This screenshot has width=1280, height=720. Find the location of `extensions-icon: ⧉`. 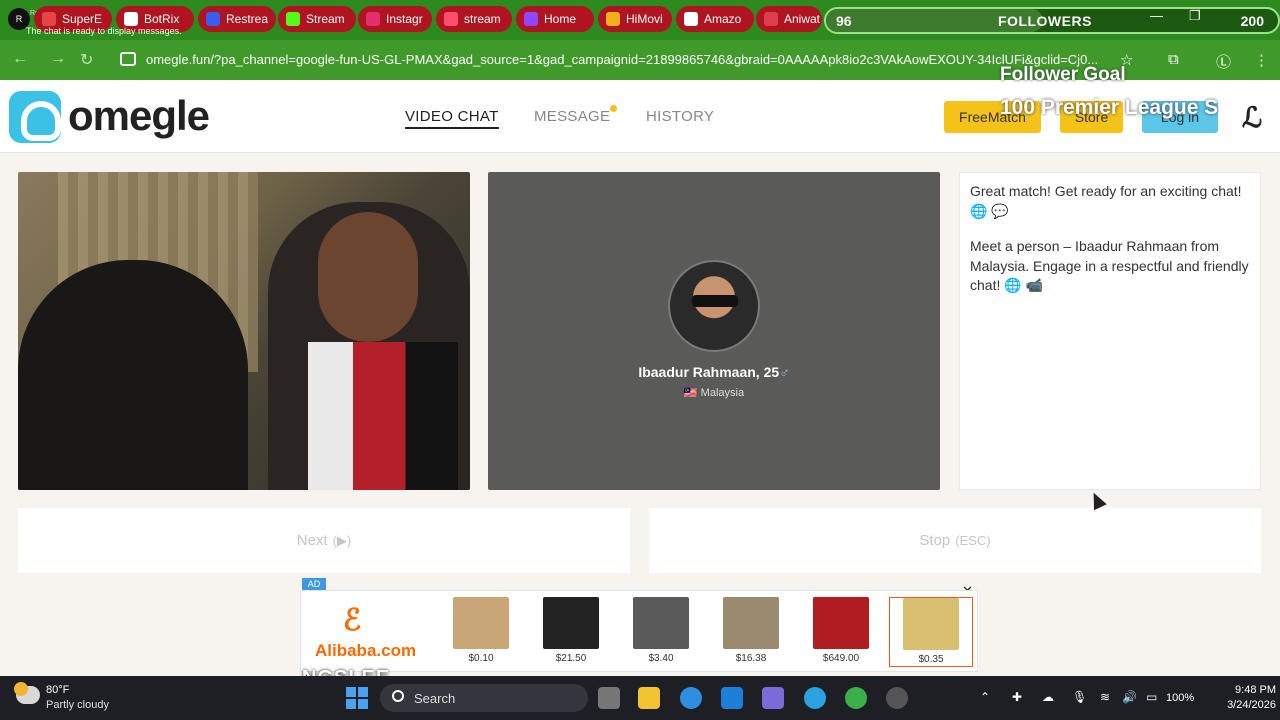

extensions-icon: ⧉ is located at coordinates (1173, 59).